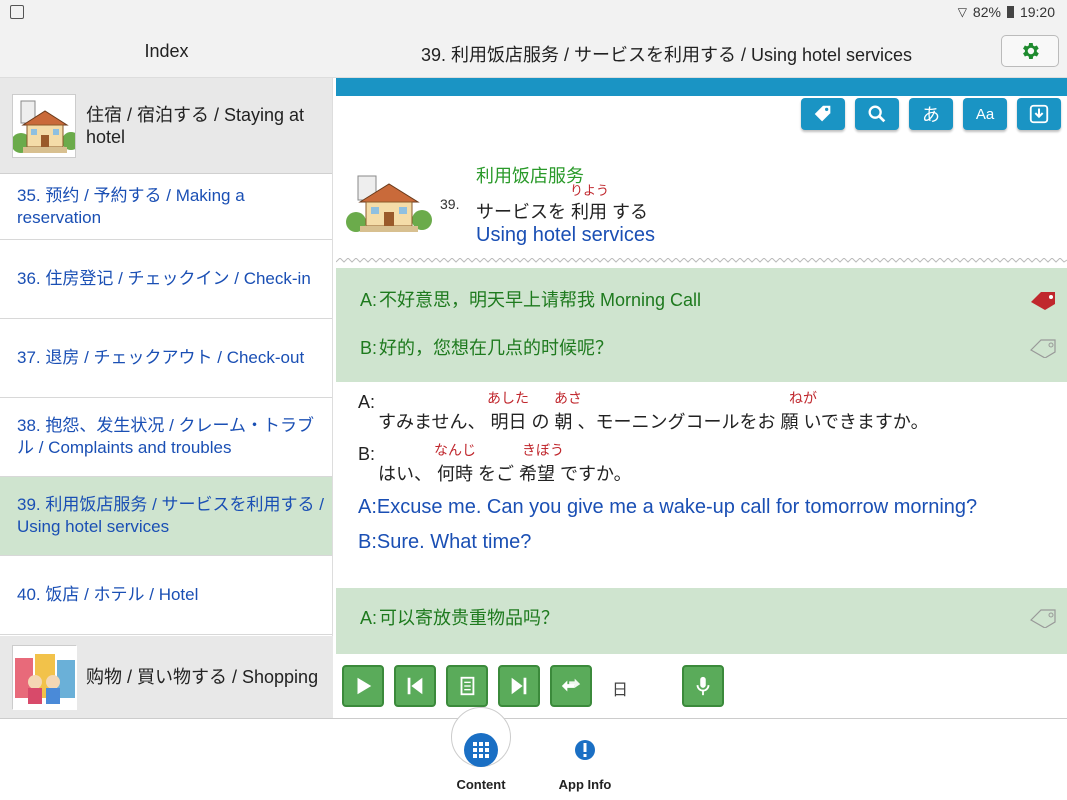  Describe the element at coordinates (962, 12) in the screenshot. I see `wifi-icon: ▽` at that location.